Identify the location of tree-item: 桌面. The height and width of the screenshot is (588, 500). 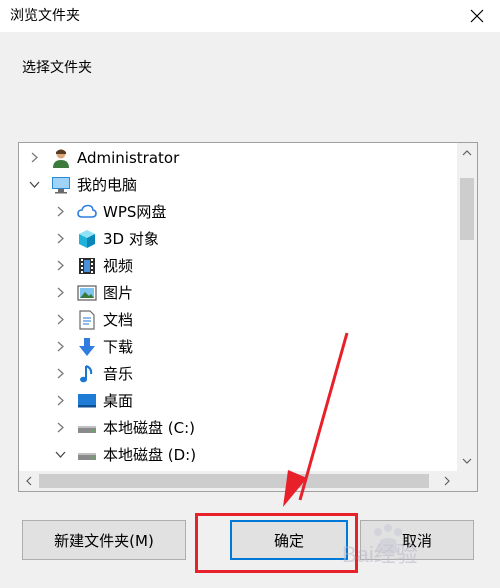
(248, 400).